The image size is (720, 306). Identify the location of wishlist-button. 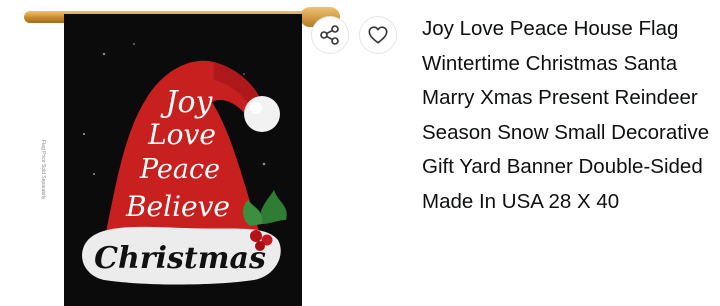
(378, 35).